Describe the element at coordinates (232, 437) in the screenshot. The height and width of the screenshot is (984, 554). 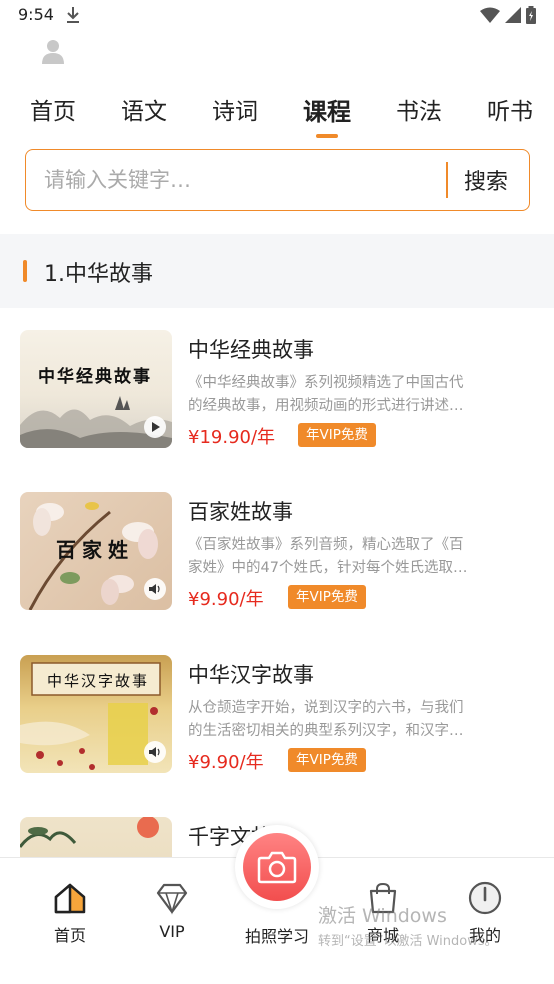
I see `course-price: ¥19.90/年` at that location.